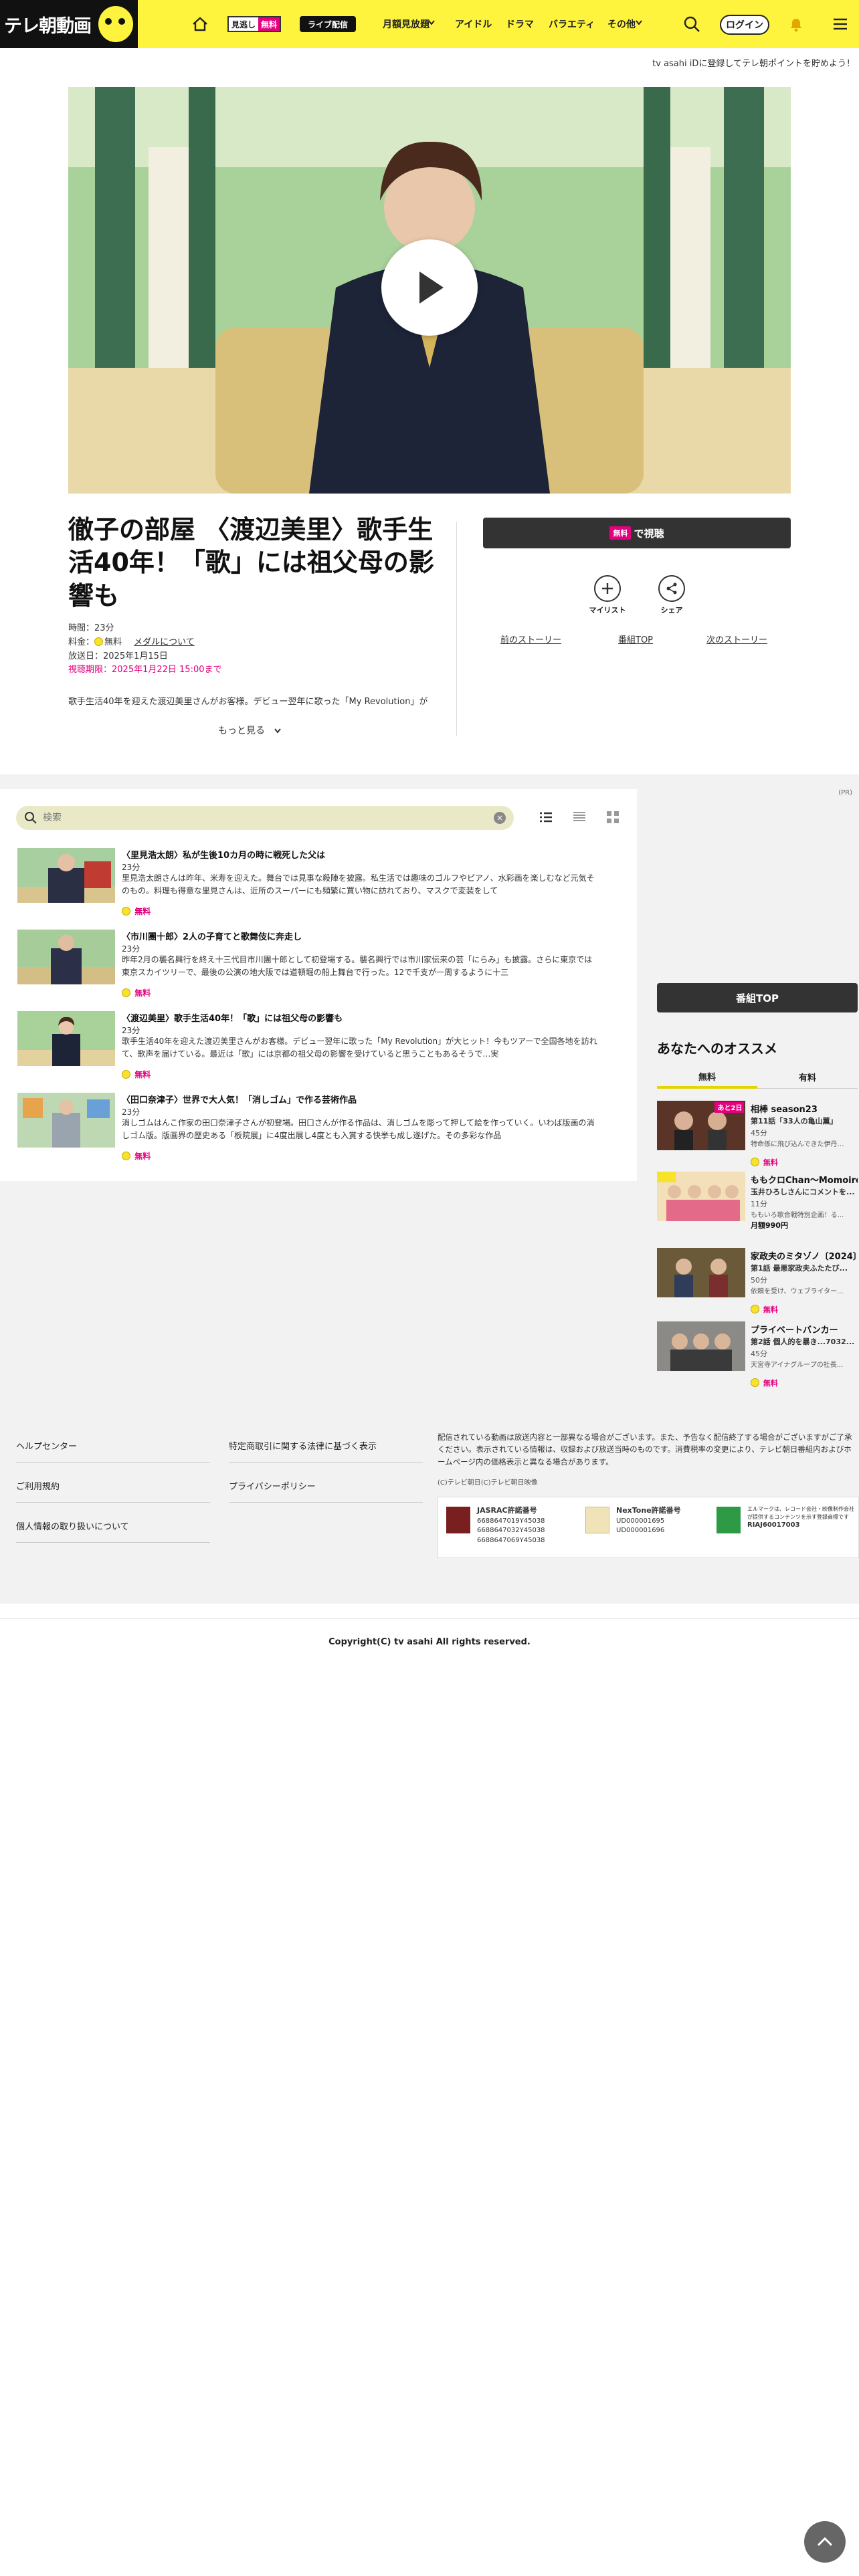 This screenshot has height=2576, width=859. What do you see at coordinates (579, 817) in the screenshot?
I see `compact-view-icon` at bounding box center [579, 817].